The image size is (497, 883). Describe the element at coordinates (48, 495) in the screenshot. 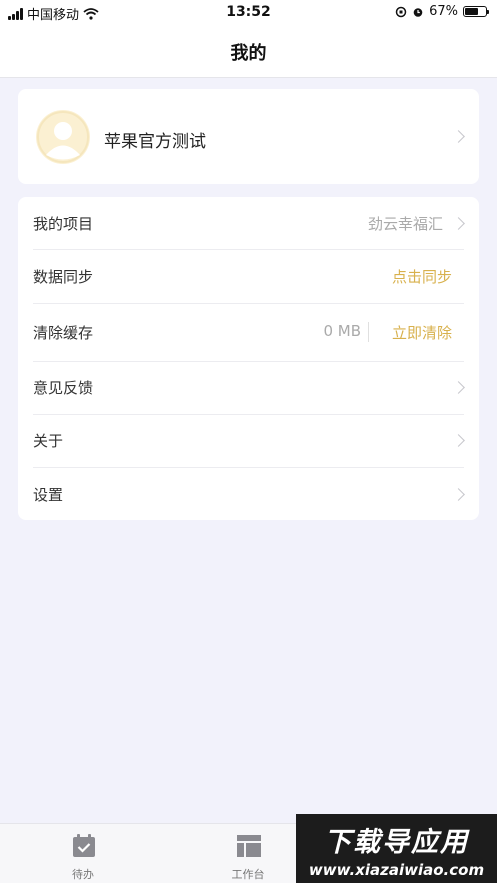

I see `menu-item-label: 设置` at that location.